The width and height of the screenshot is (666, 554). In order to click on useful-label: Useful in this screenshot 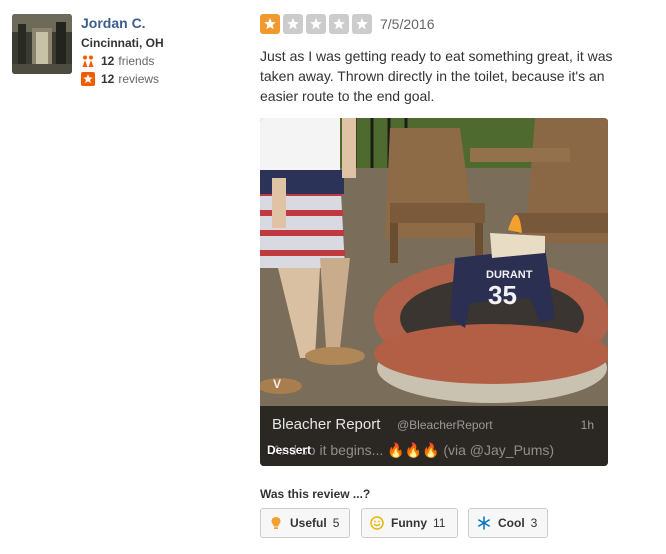, I will do `click(308, 523)`.